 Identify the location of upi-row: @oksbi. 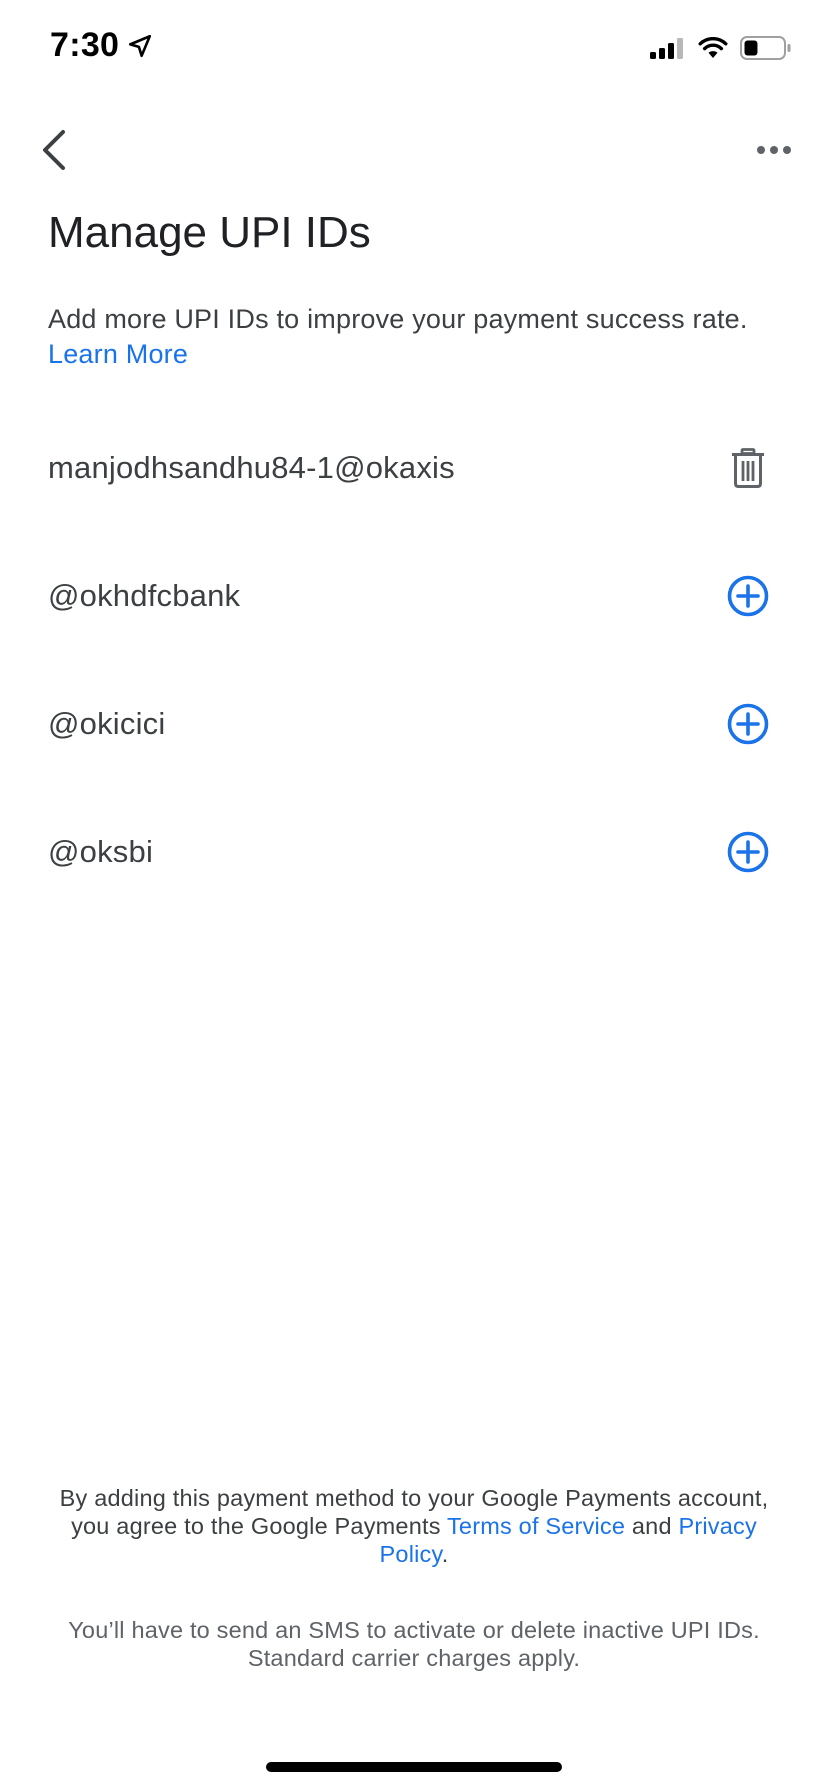
(414, 852).